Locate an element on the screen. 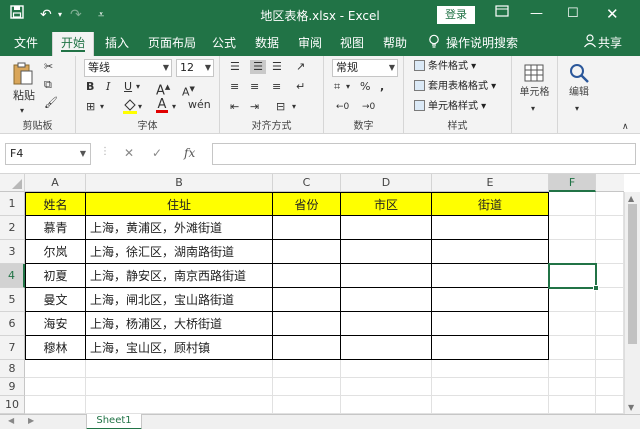 The height and width of the screenshot is (429, 640). cell-d4 is located at coordinates (386, 276).